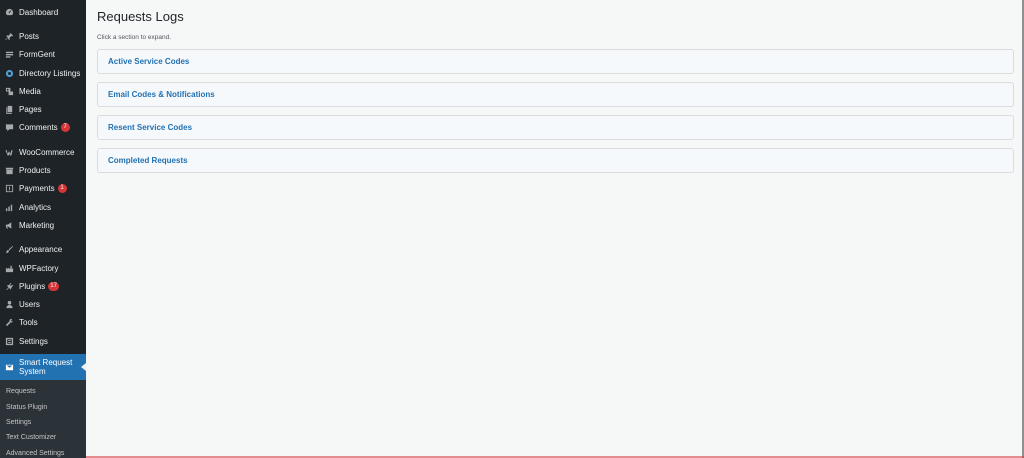  Describe the element at coordinates (555, 61) in the screenshot. I see `section-active-service-codes: Active Service Codes` at that location.